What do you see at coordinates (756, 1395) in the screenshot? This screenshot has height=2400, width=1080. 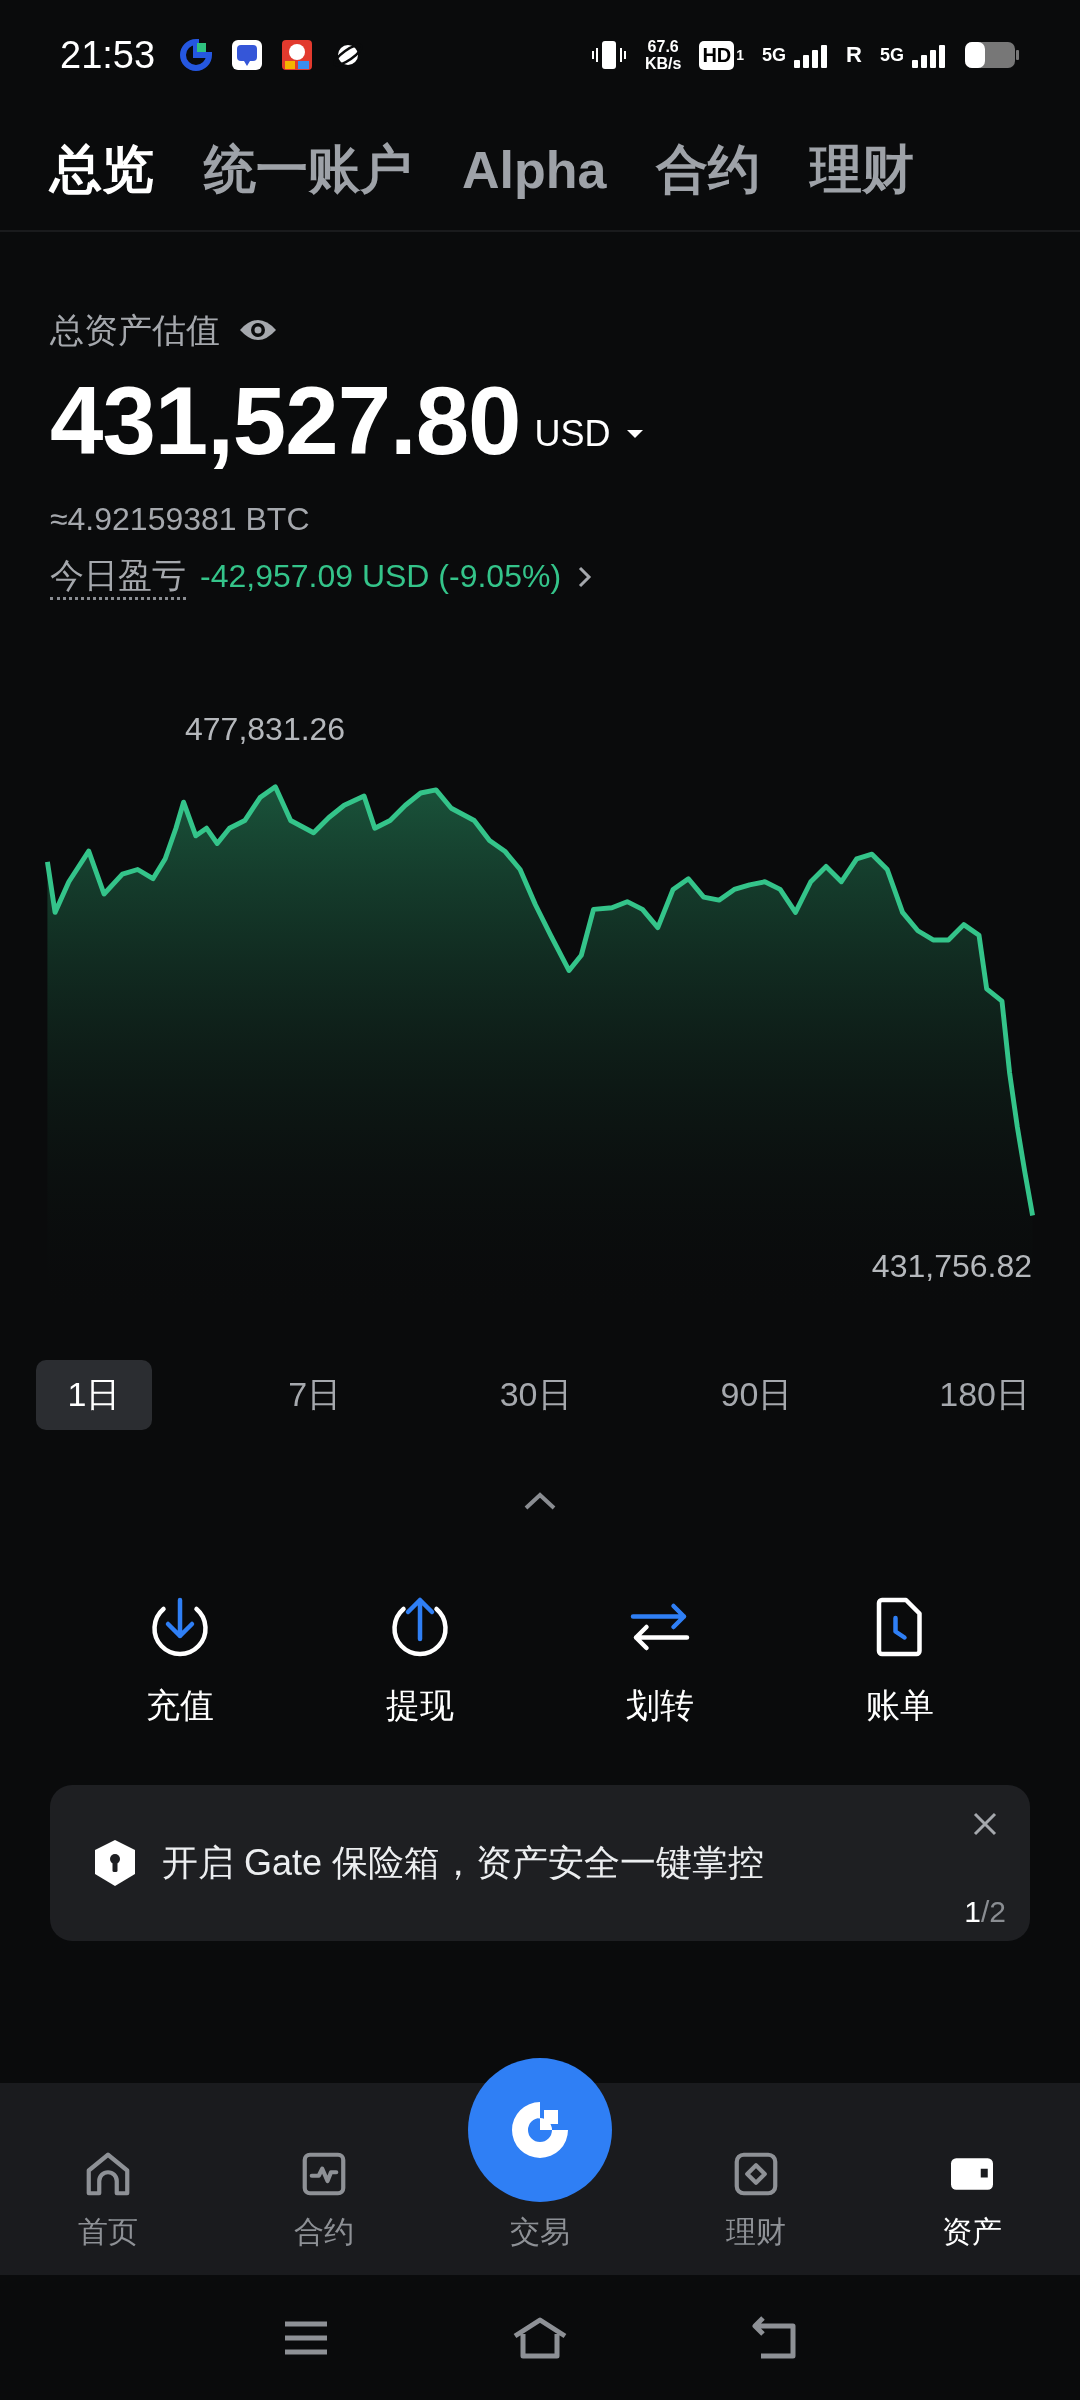 I see `period-tab: 90日` at bounding box center [756, 1395].